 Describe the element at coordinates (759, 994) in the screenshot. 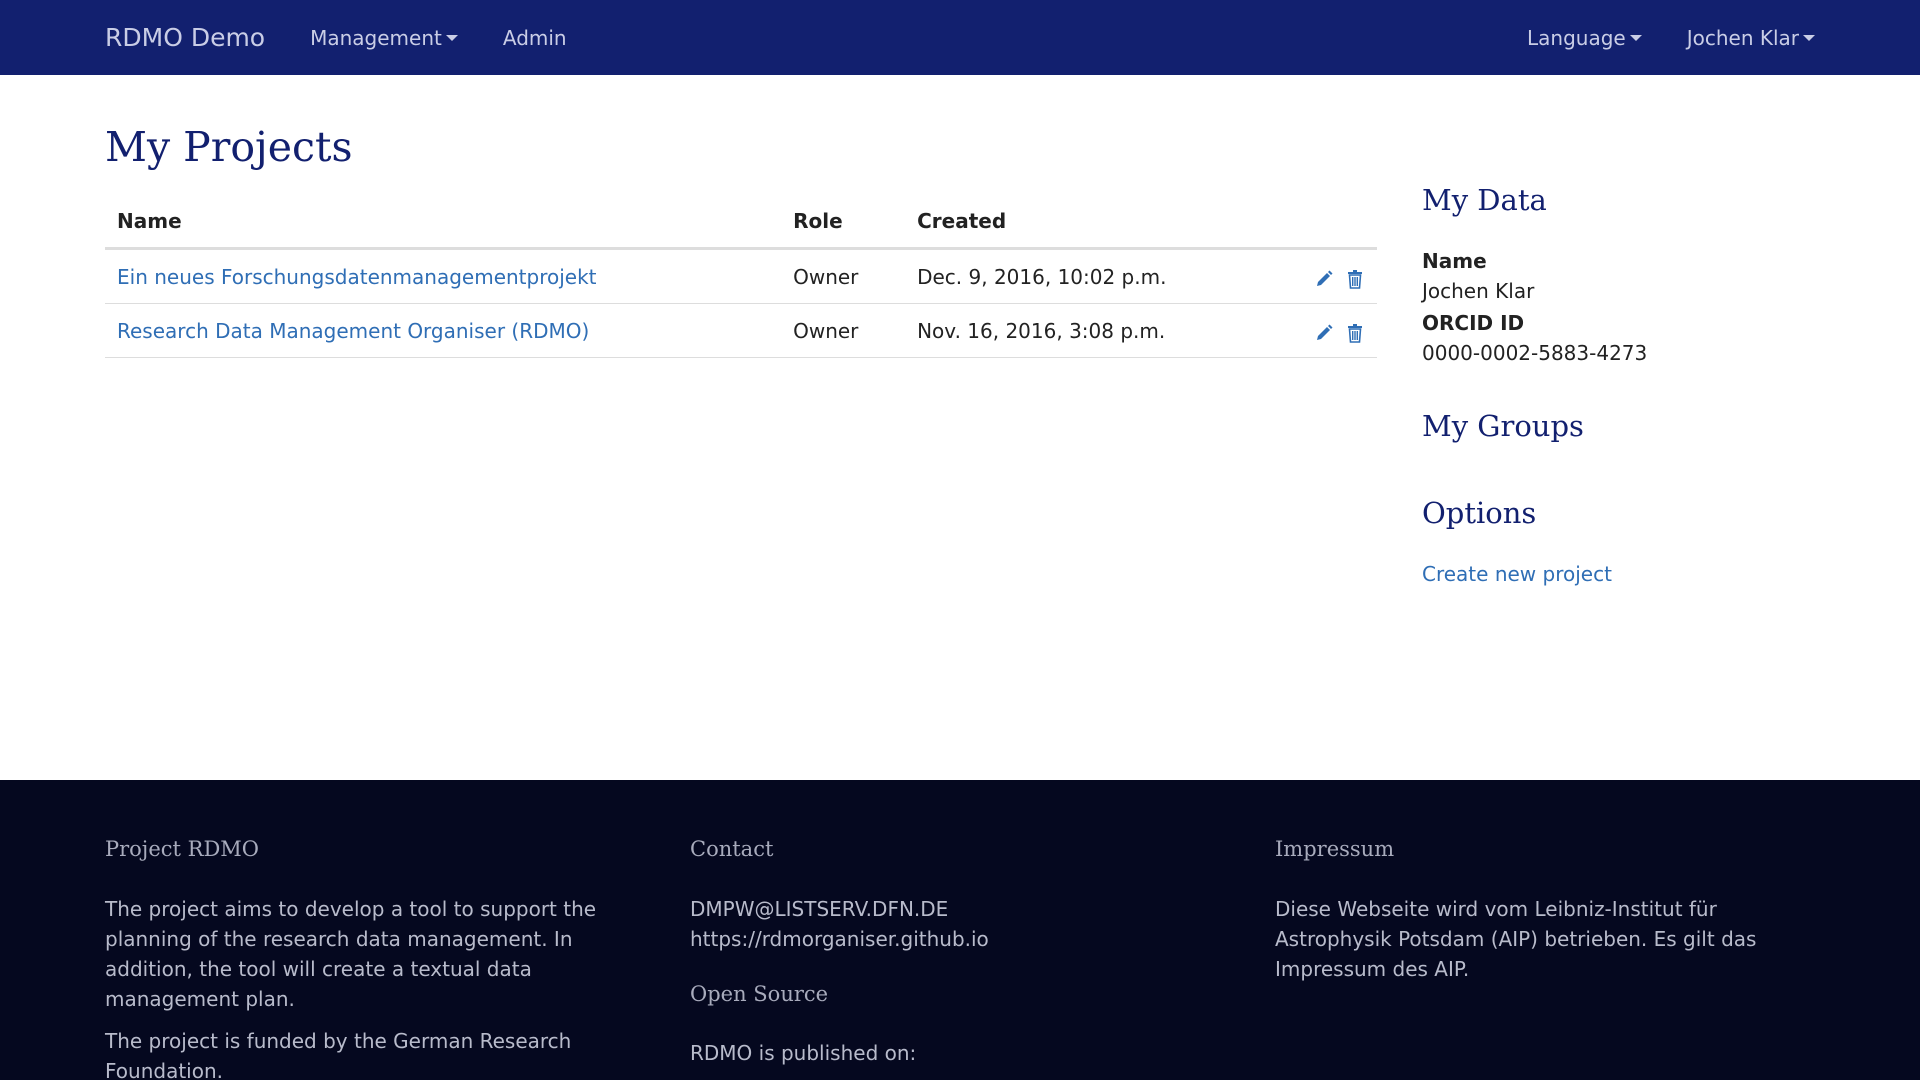

I see `footer-open-source-heading: Open Source` at that location.